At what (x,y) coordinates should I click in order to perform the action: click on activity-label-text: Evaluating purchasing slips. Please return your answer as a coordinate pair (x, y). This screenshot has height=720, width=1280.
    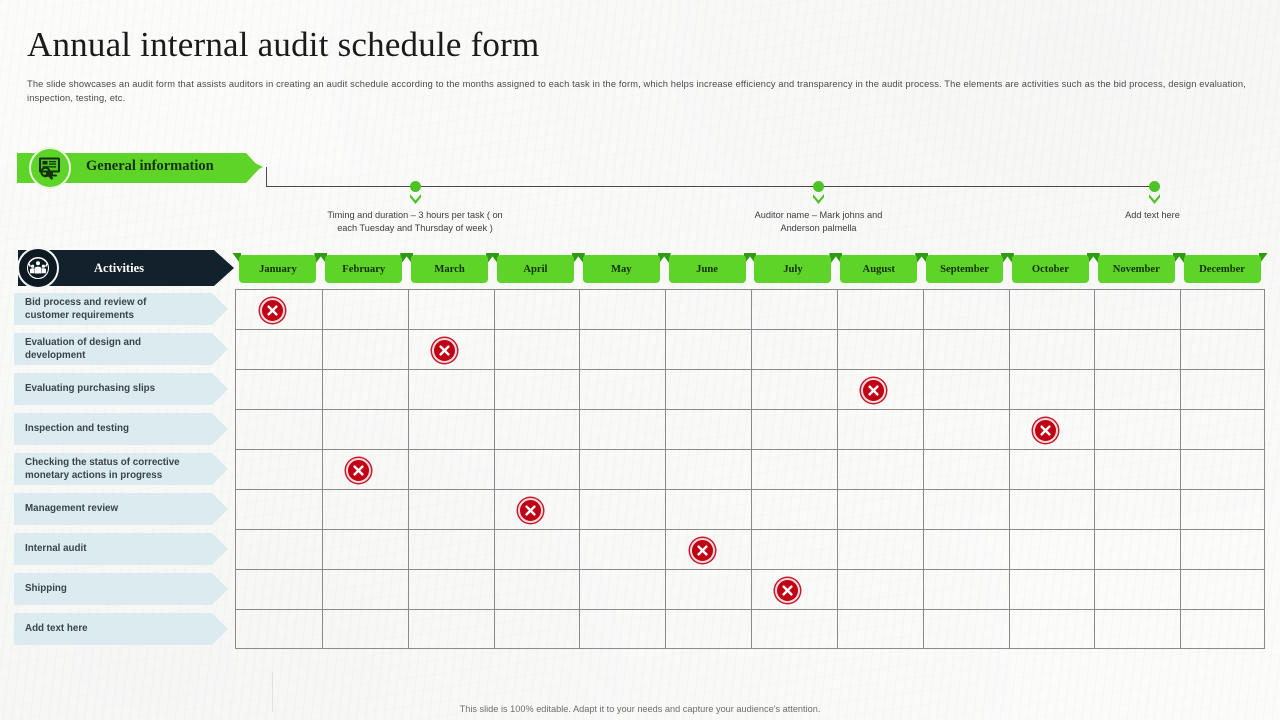
    Looking at the image, I should click on (90, 389).